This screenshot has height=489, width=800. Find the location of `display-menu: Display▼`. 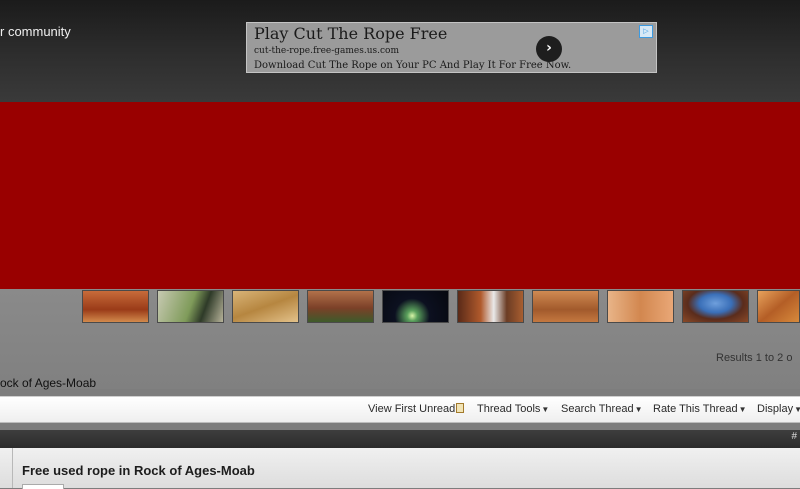

display-menu: Display▼ is located at coordinates (778, 409).